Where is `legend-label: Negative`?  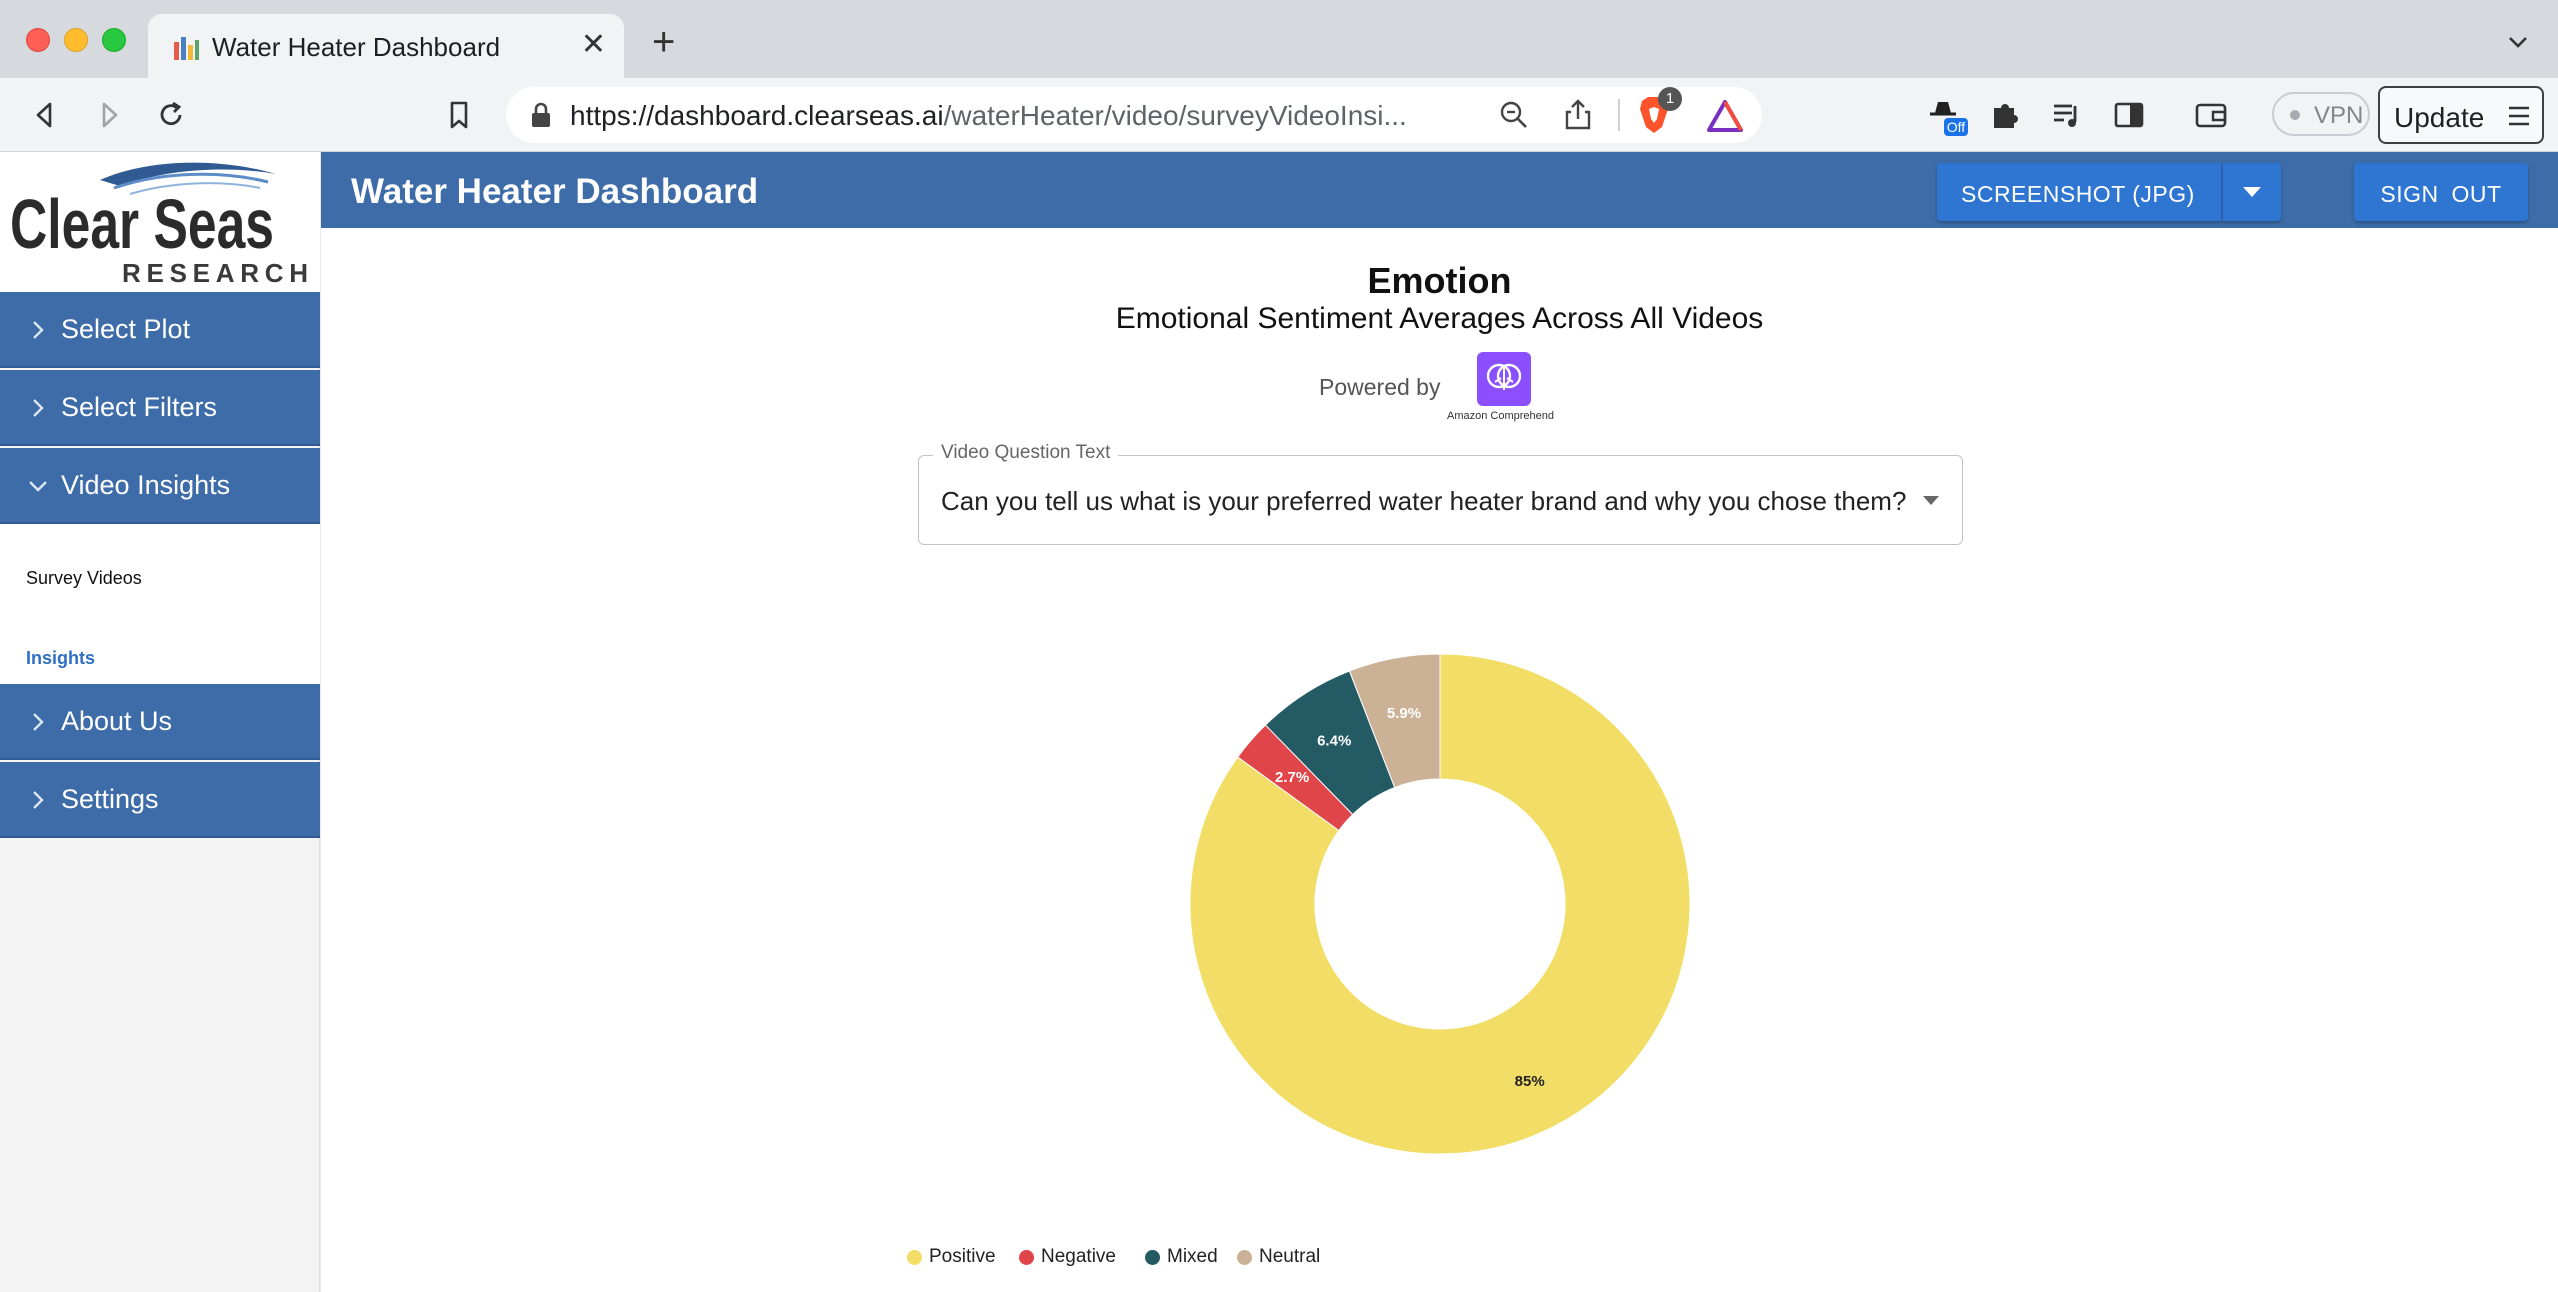
legend-label: Negative is located at coordinates (1078, 1256).